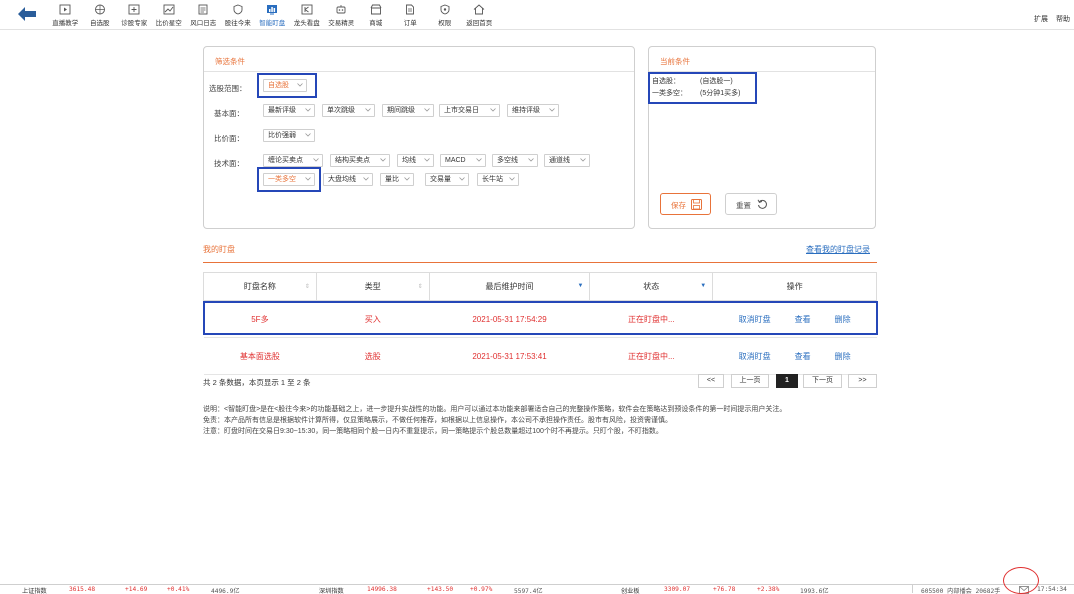 This screenshot has width=1074, height=594. Describe the element at coordinates (136, 589) in the screenshot. I see `sh-index-change: +14.69` at that location.